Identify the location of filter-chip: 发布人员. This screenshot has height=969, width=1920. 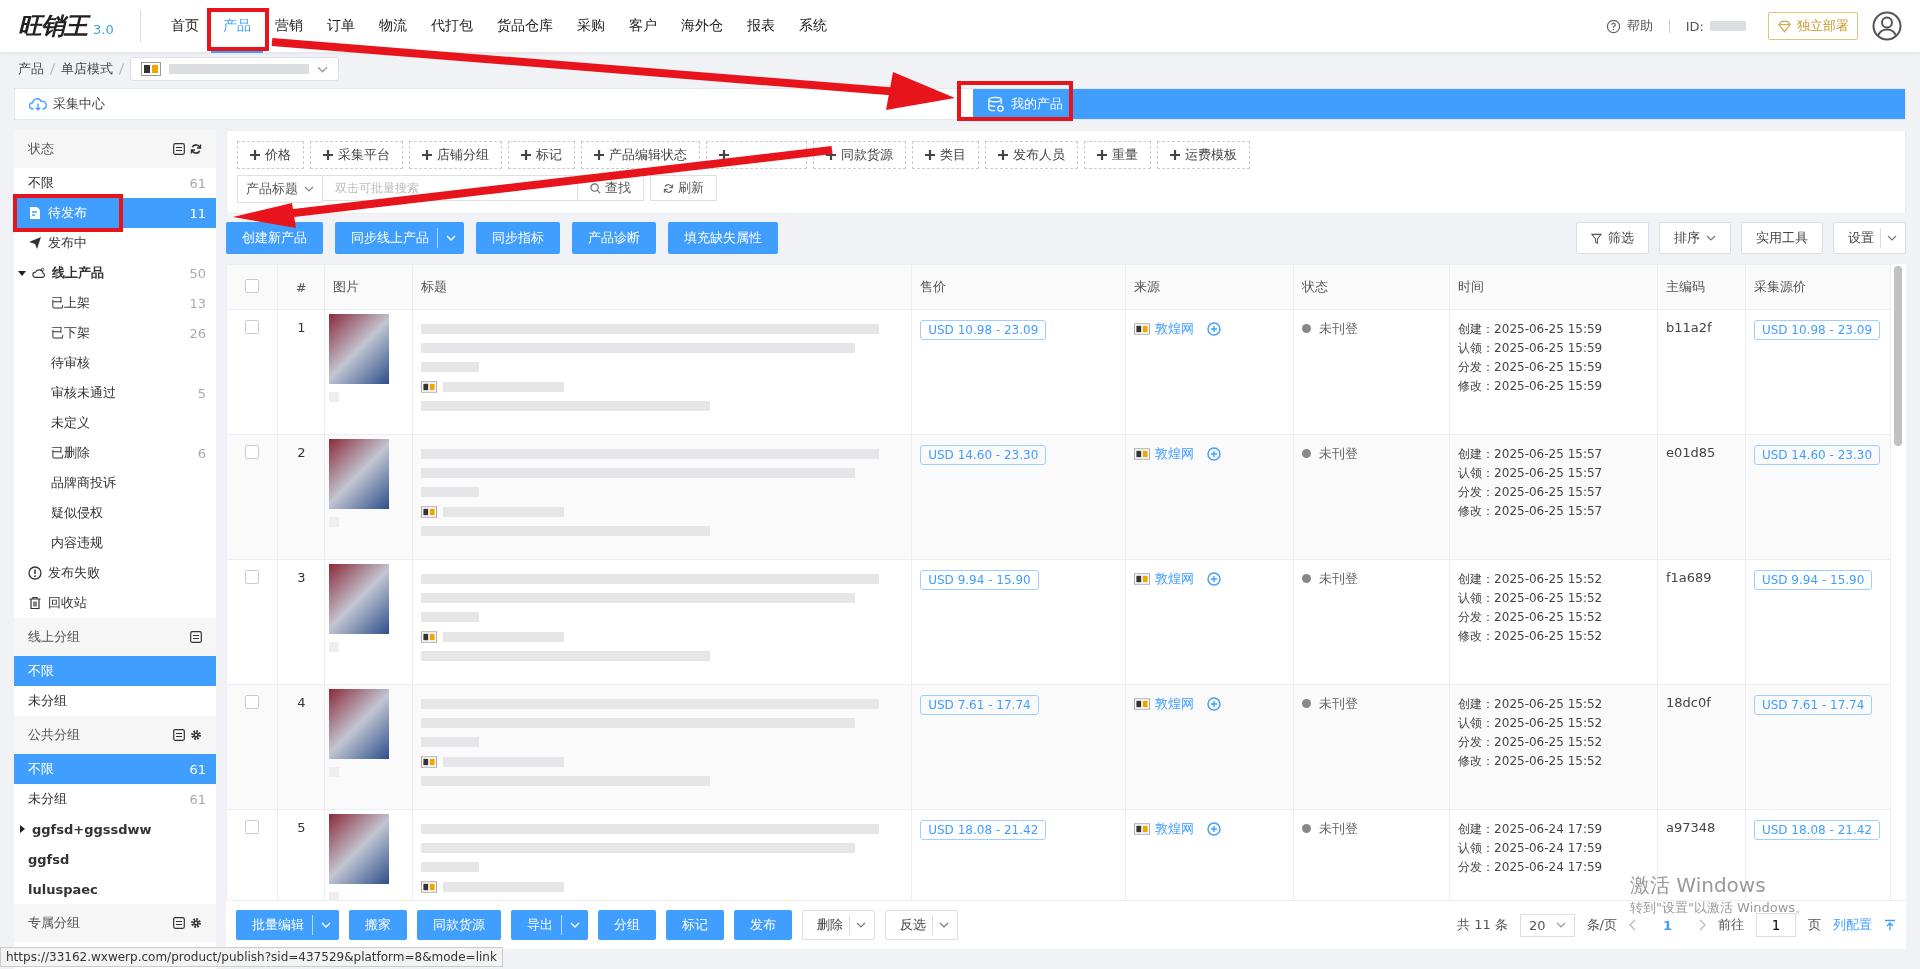
(1031, 155).